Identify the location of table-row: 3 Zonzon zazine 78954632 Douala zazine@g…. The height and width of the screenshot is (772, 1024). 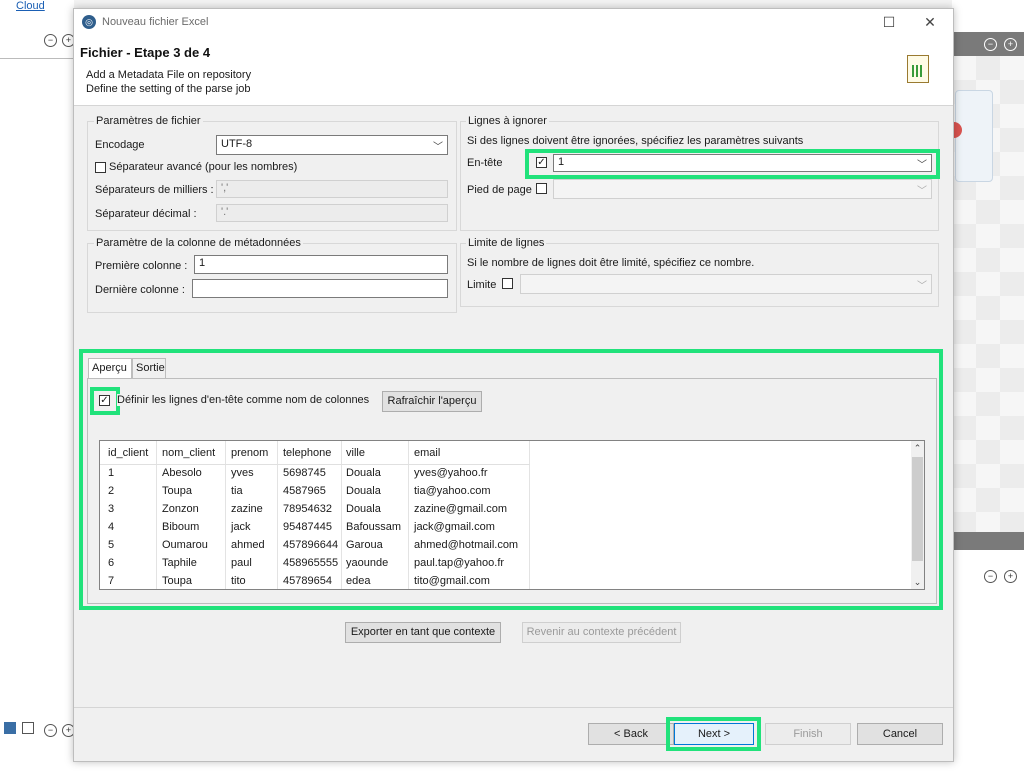
(315, 509).